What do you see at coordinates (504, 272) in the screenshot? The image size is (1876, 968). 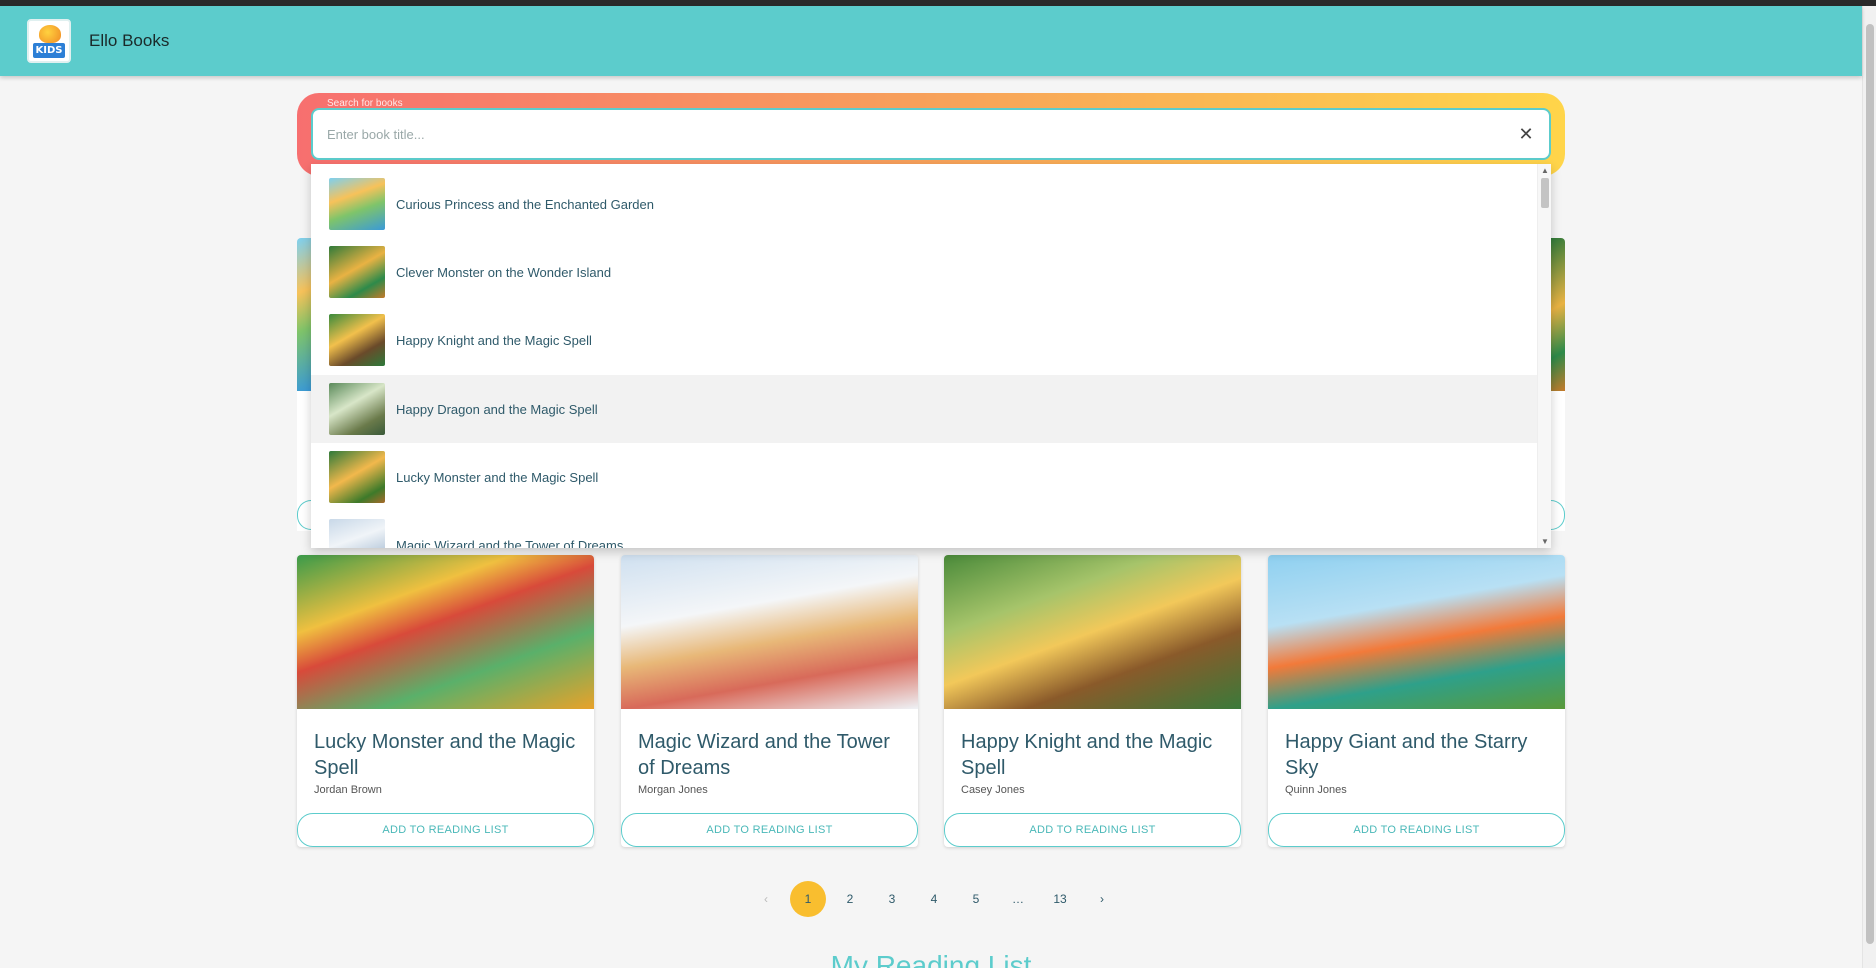 I see `search-result-title: Clever Monster on the Wonder Island` at bounding box center [504, 272].